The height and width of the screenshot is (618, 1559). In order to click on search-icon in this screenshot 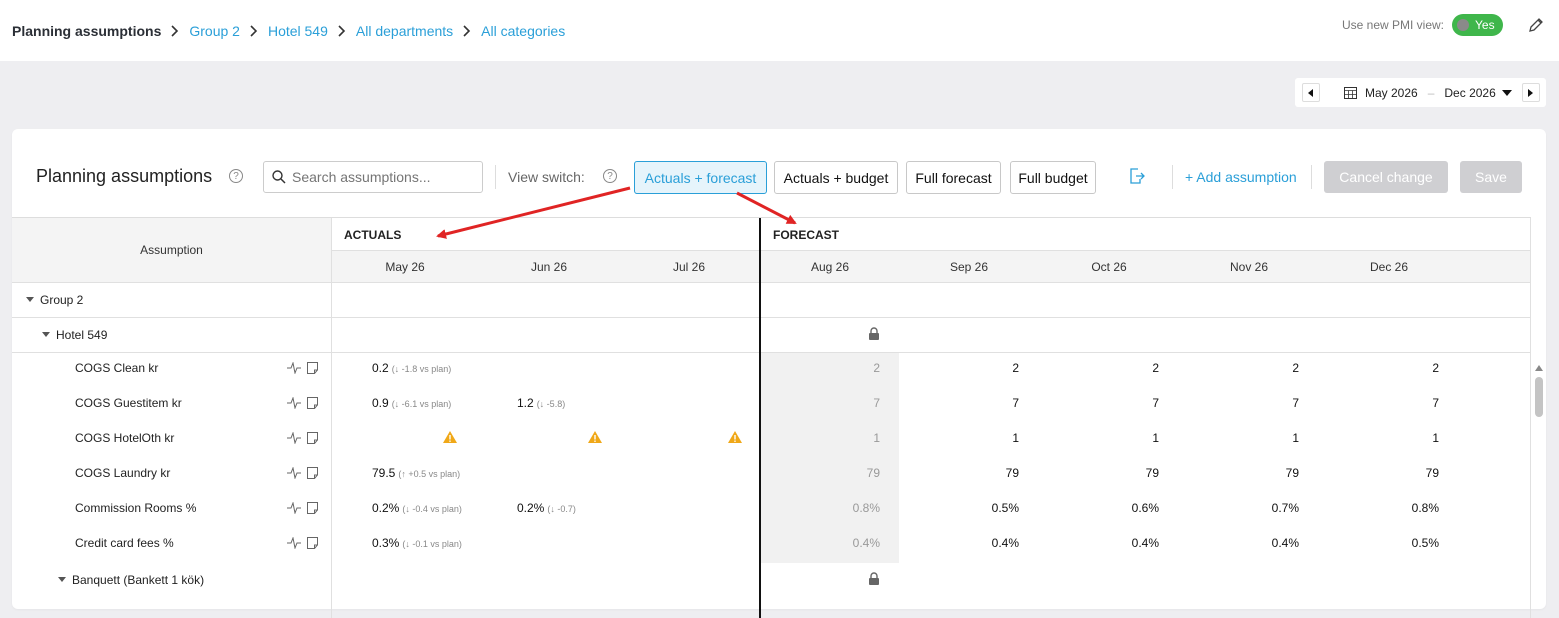, I will do `click(279, 177)`.